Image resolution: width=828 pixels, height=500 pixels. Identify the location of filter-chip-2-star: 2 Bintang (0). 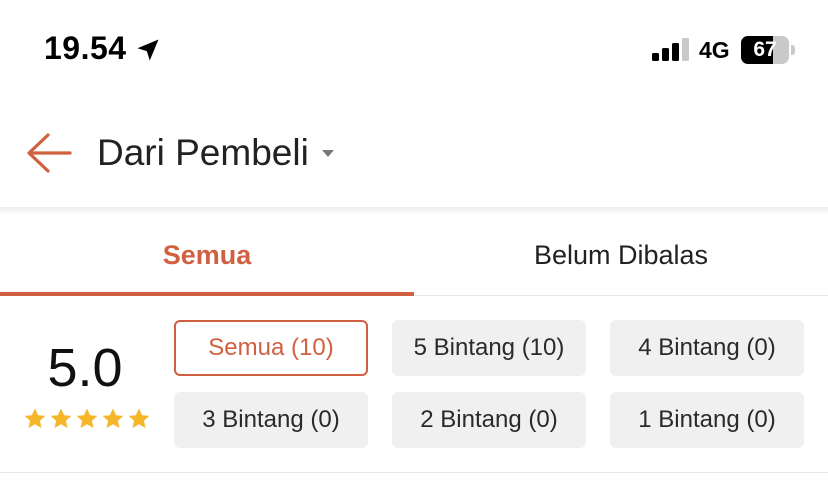
(489, 420).